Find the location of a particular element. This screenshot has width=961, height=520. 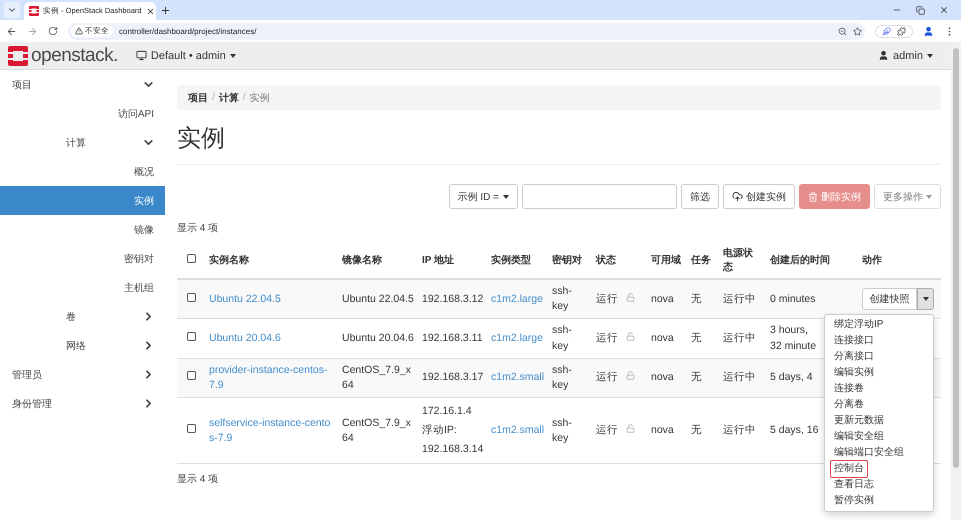

puzzle-icon is located at coordinates (901, 31).